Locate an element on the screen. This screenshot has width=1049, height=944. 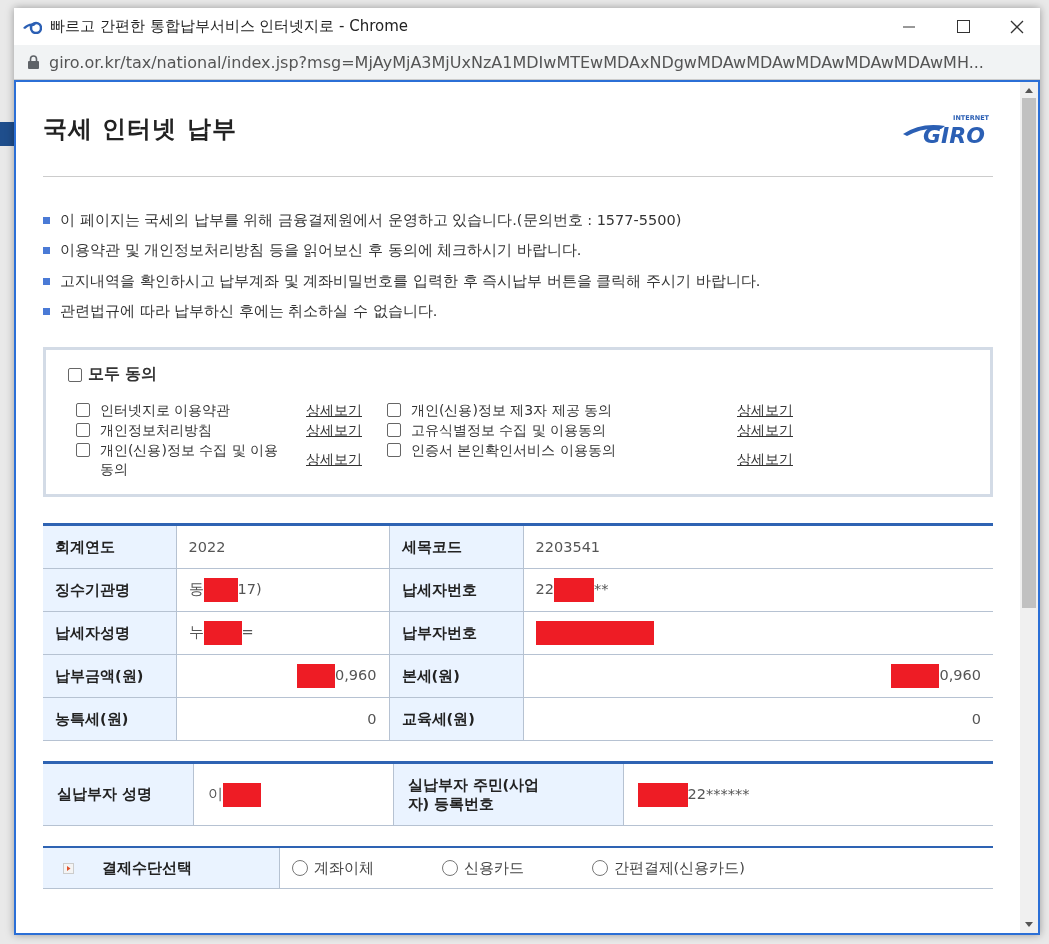
scroll-up-icon is located at coordinates (1029, 90).